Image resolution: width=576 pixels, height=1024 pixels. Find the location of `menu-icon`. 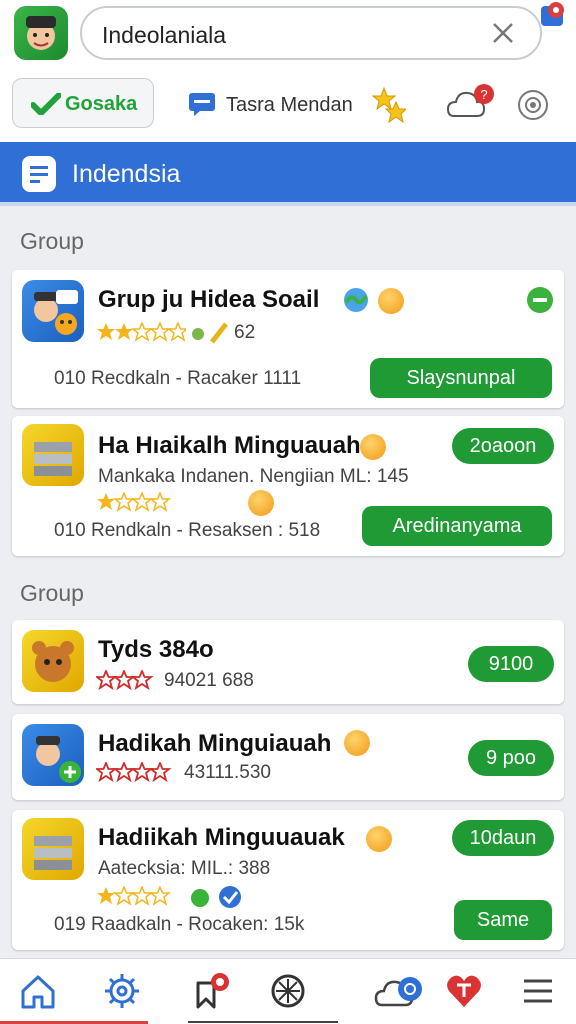

menu-icon is located at coordinates (538, 991).